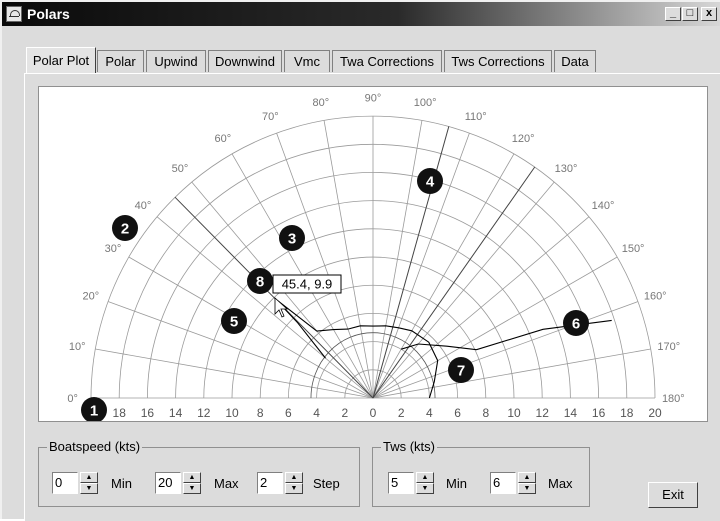  I want to click on callout-number: 1, so click(94, 411).